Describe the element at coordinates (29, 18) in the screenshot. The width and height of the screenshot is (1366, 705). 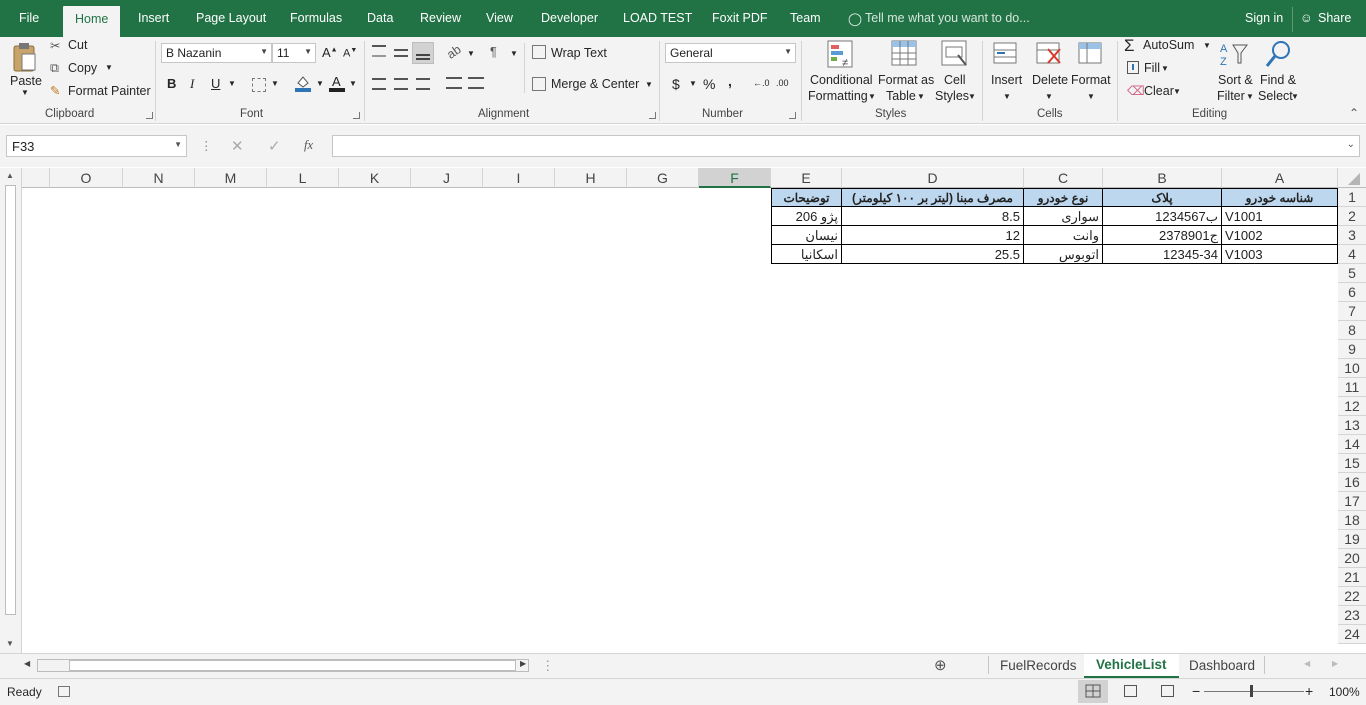
I see `tab-file: File` at that location.